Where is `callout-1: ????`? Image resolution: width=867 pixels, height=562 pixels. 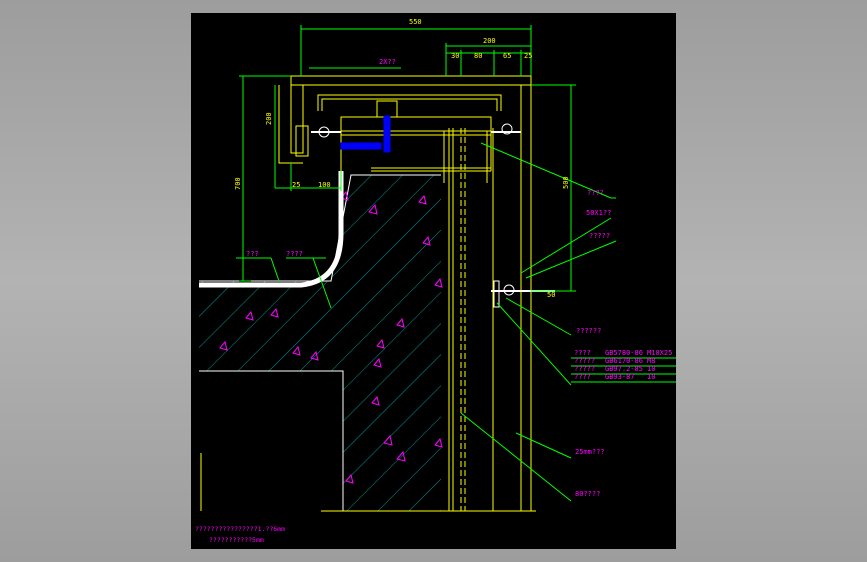 callout-1: ???? is located at coordinates (595, 193).